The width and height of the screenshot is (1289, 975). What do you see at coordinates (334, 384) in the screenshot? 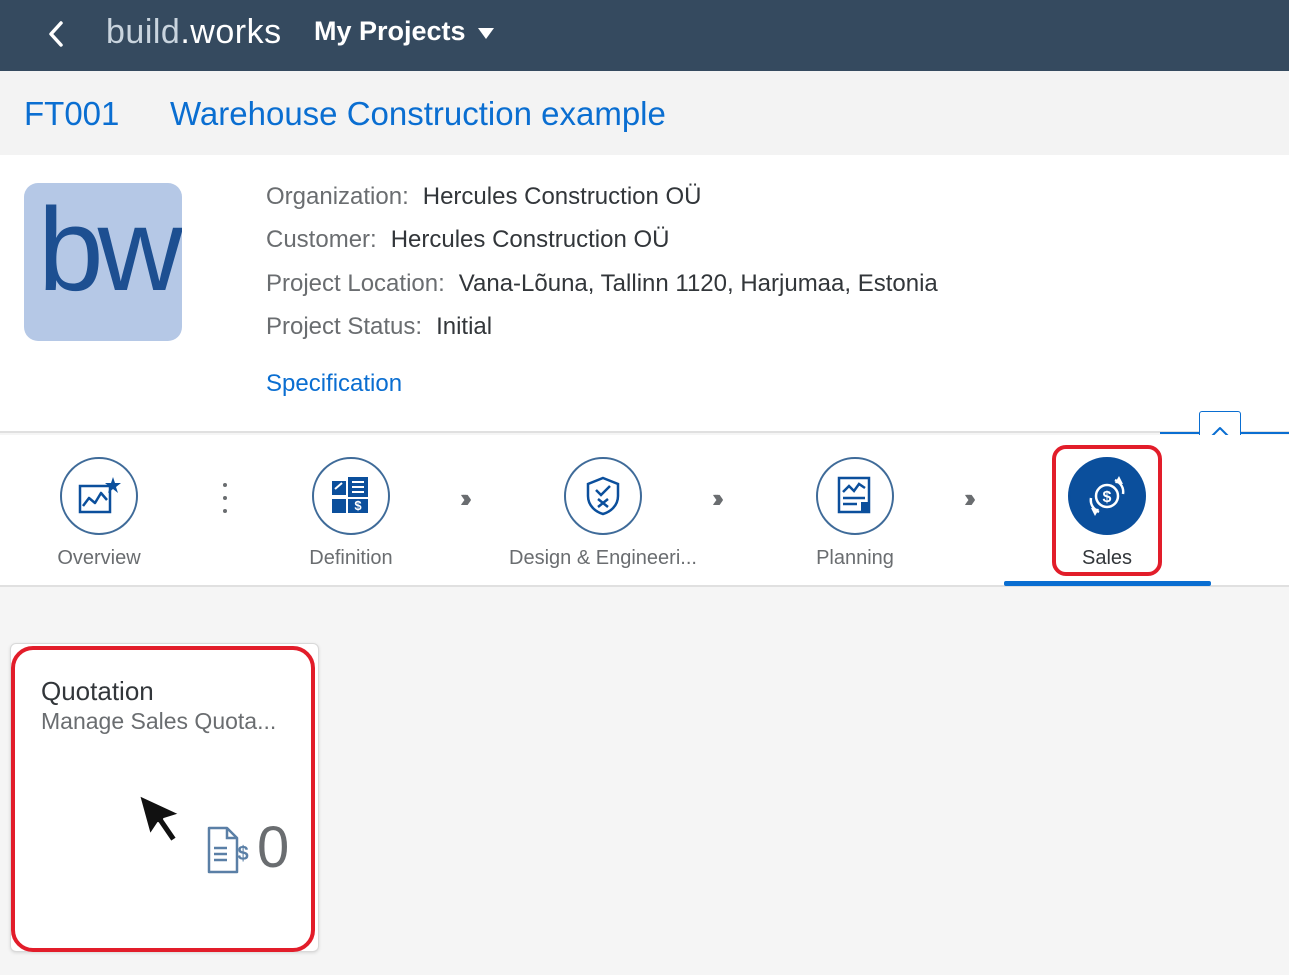
I see `specification-link: Specification` at bounding box center [334, 384].